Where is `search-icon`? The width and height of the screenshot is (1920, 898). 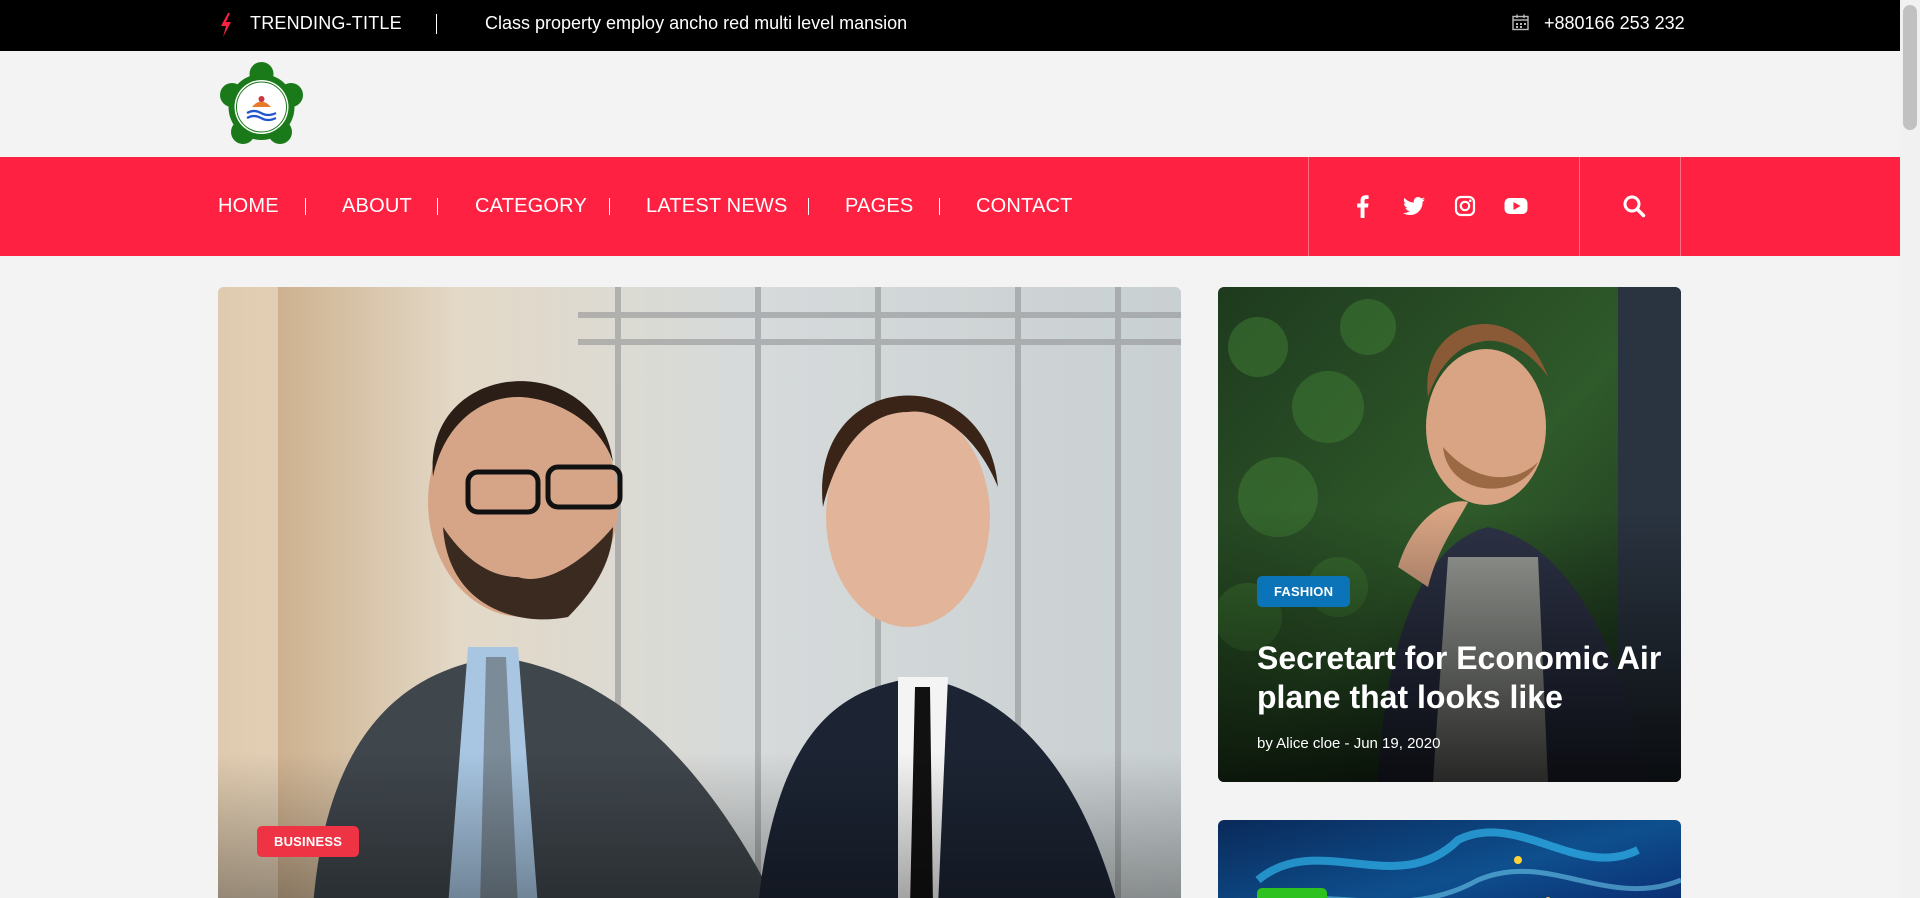
search-icon is located at coordinates (1634, 206).